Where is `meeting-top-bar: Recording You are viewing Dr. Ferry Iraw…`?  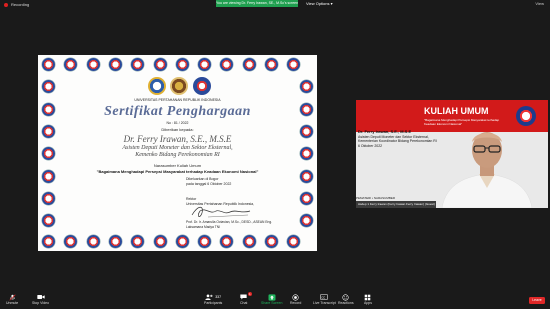 meeting-top-bar: Recording You are viewing Dr. Ferry Iraw… is located at coordinates (275, 4).